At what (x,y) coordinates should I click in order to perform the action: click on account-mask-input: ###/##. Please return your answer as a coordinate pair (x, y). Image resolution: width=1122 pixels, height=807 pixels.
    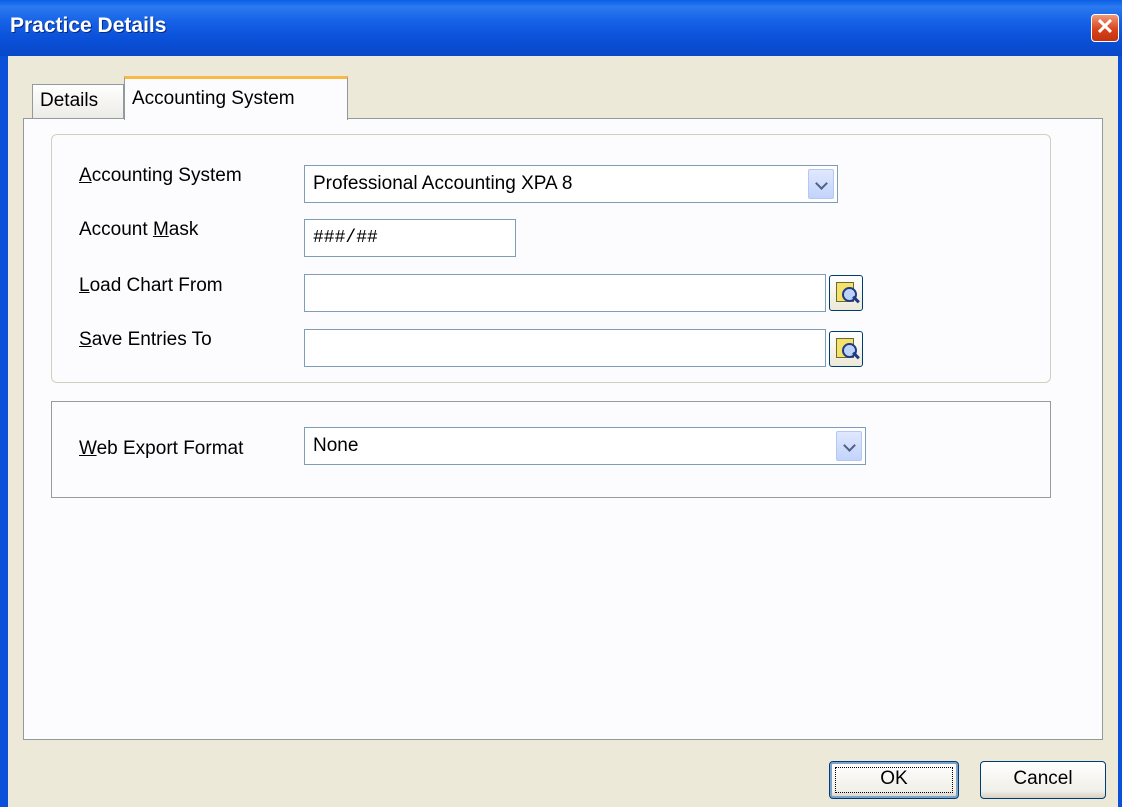
    Looking at the image, I should click on (410, 238).